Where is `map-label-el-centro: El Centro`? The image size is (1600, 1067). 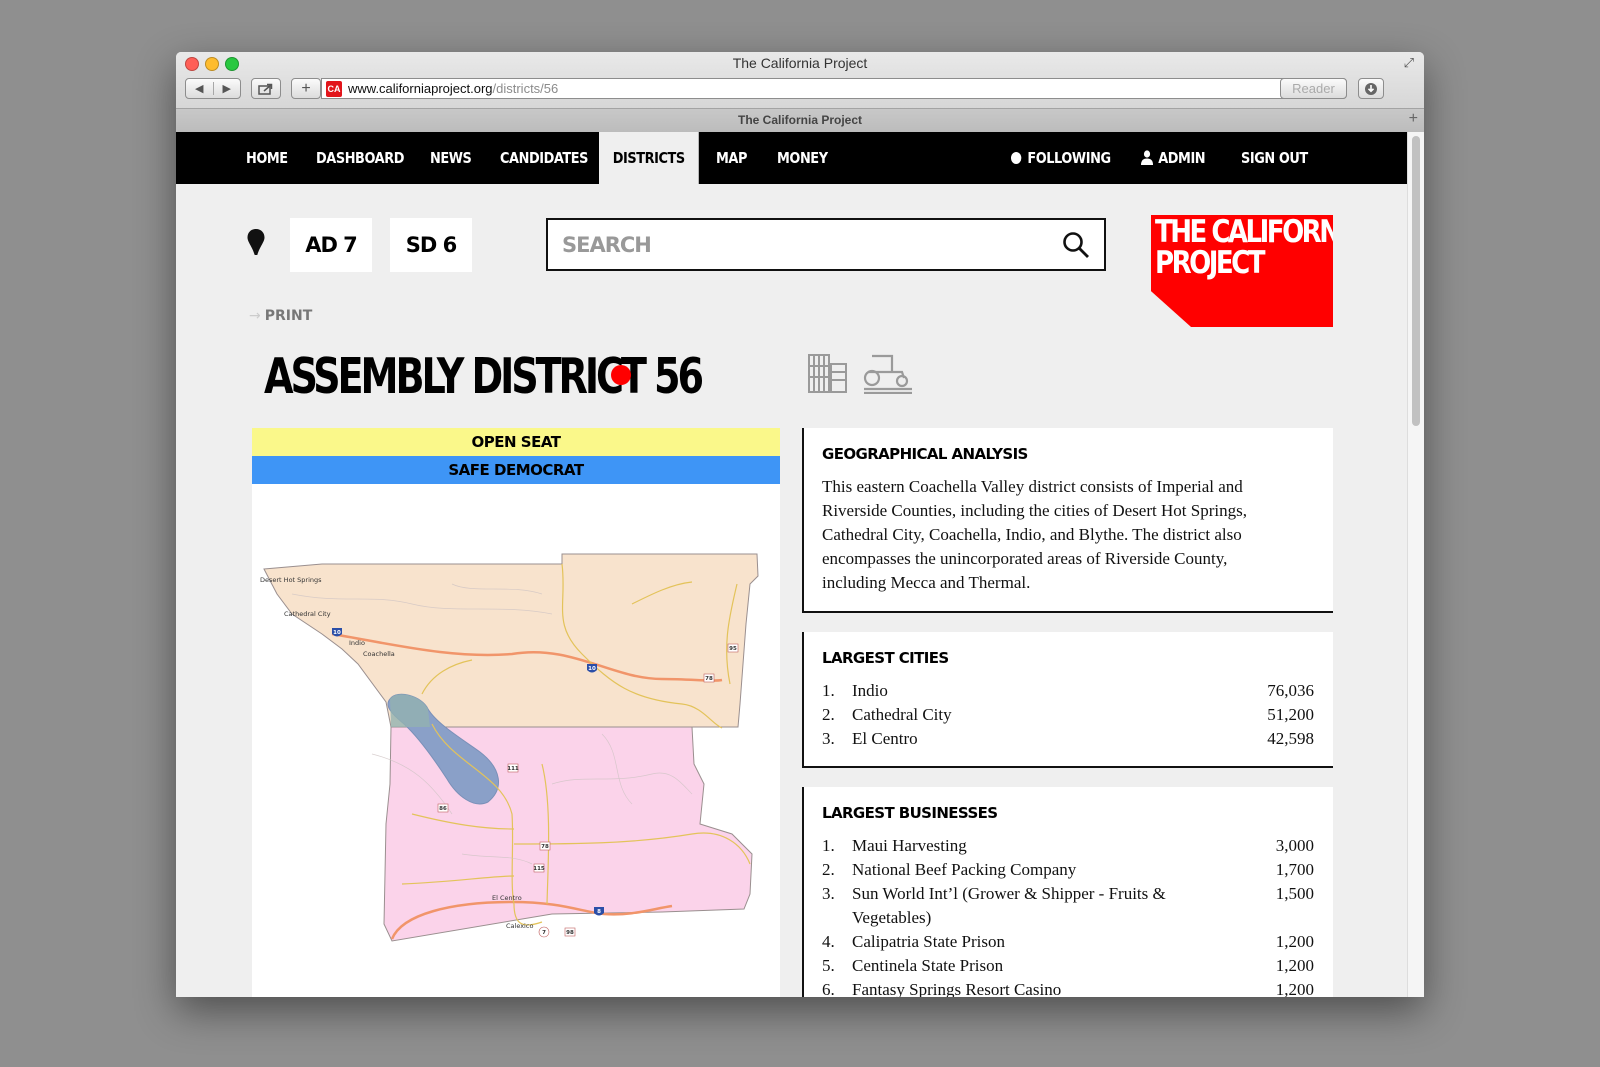
map-label-el-centro: El Centro is located at coordinates (507, 898).